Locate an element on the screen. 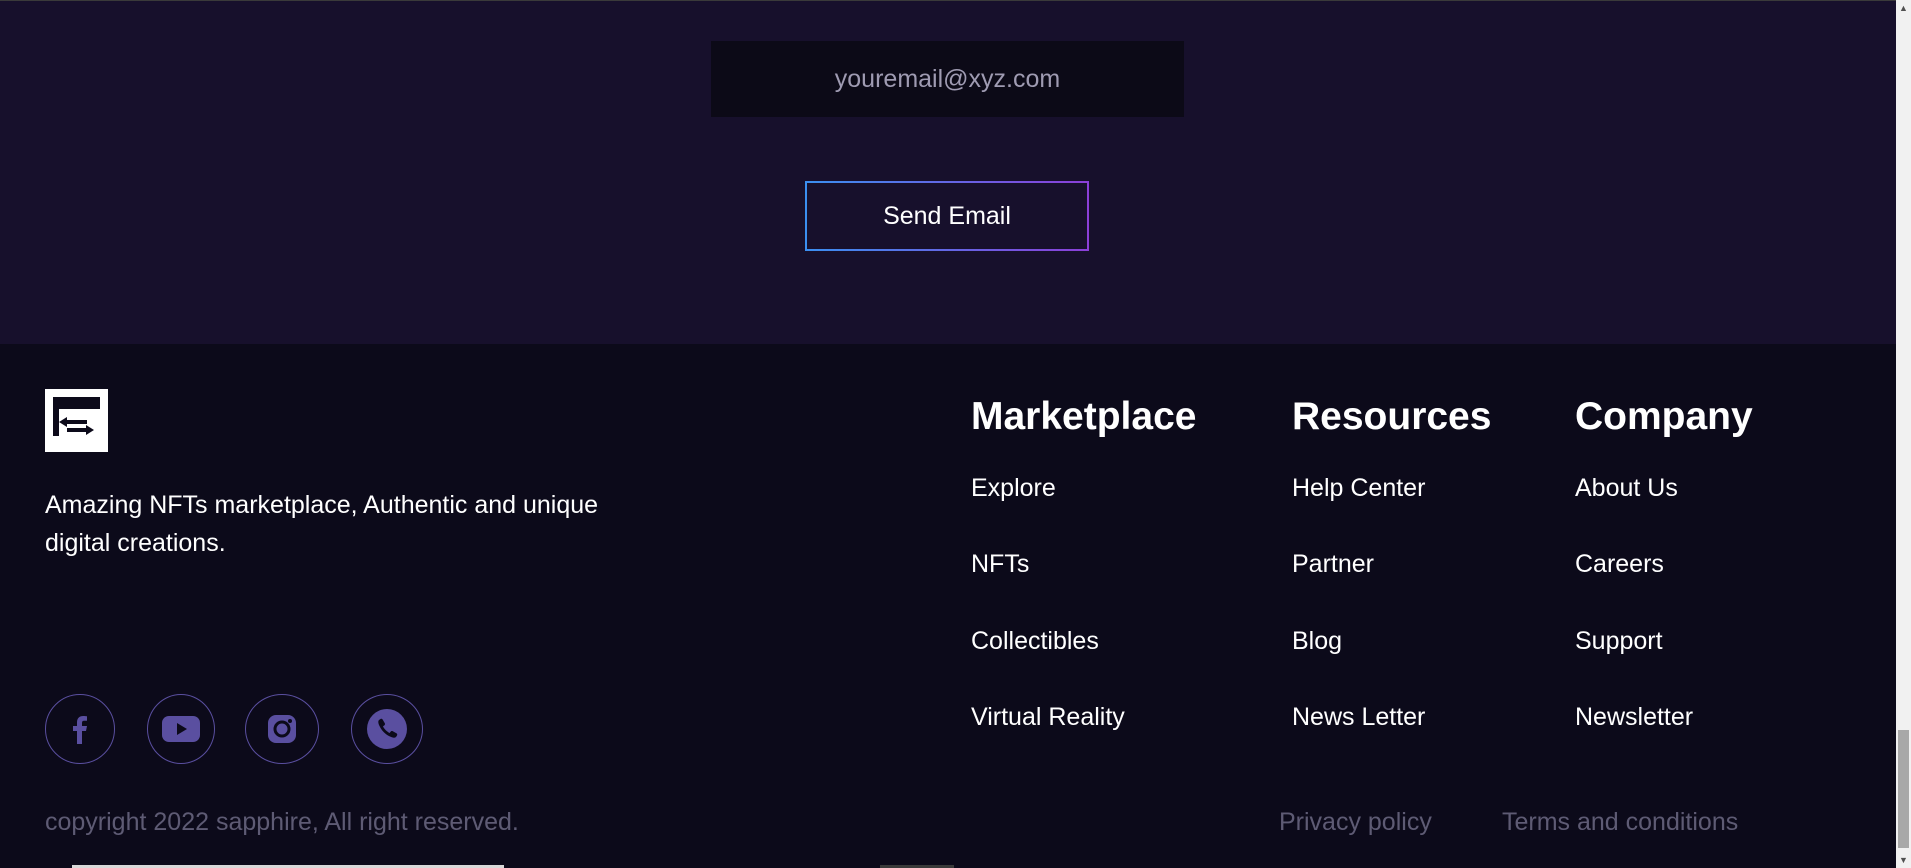  tagline-line-2: digital creations. is located at coordinates (135, 543).